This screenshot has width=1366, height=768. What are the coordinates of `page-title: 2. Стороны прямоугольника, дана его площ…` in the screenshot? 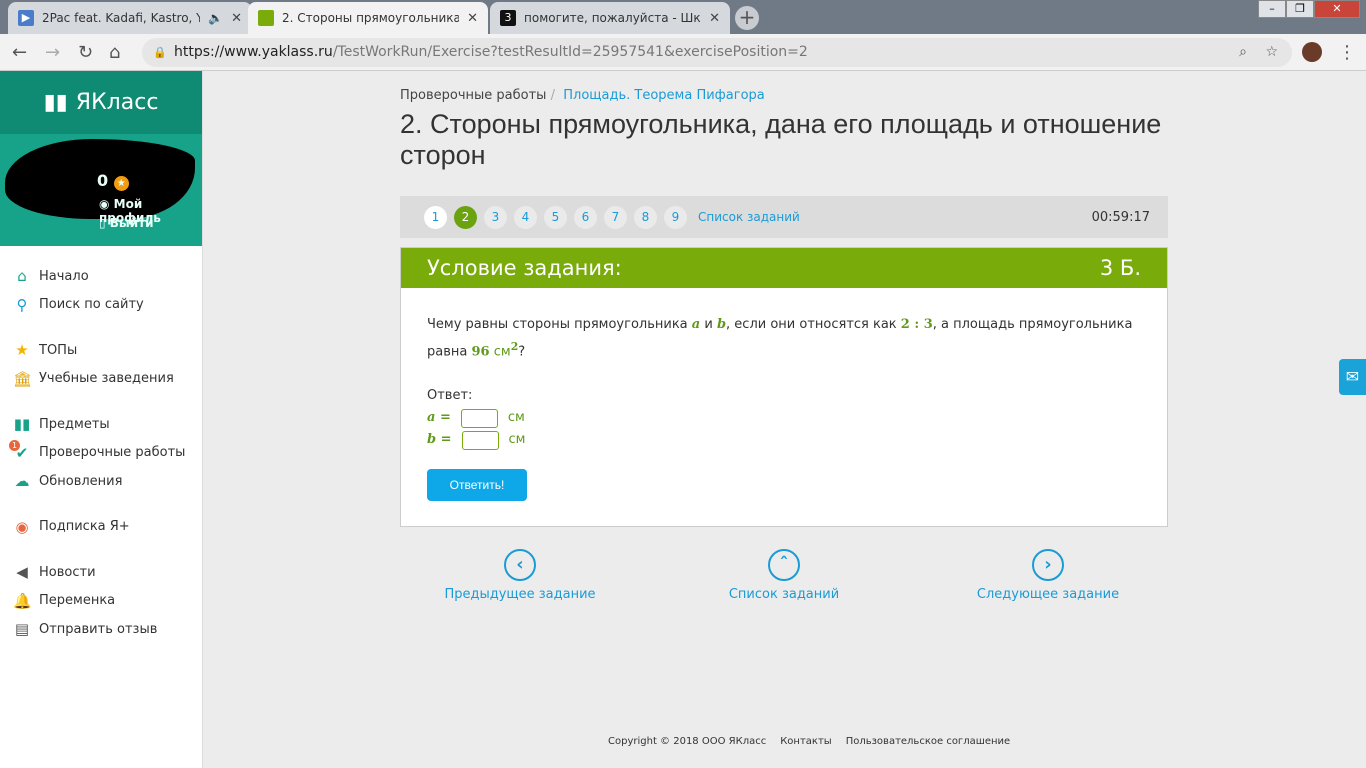 It's located at (781, 139).